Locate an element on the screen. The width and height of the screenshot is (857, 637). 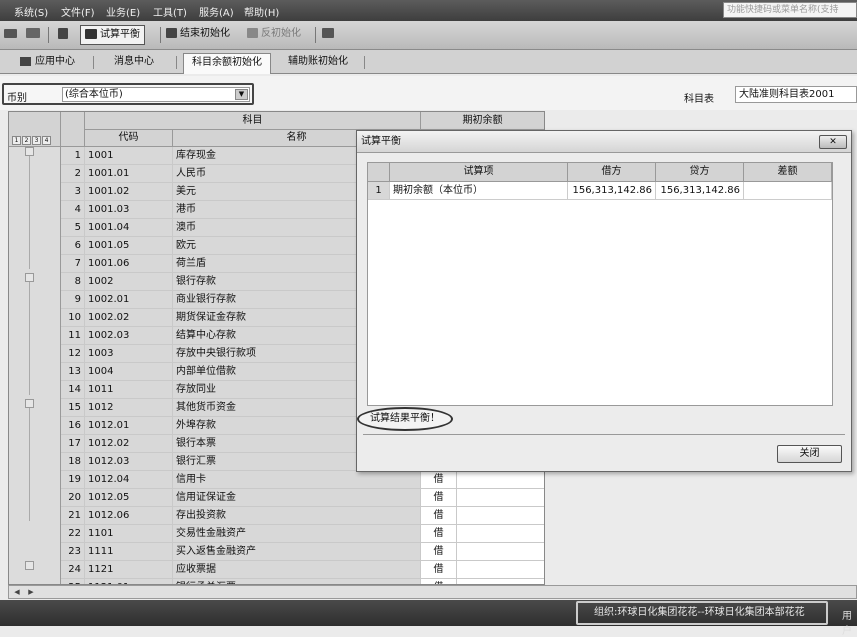
table-row: 19 1012.04 信用卡借 is located at coordinates (302, 480).